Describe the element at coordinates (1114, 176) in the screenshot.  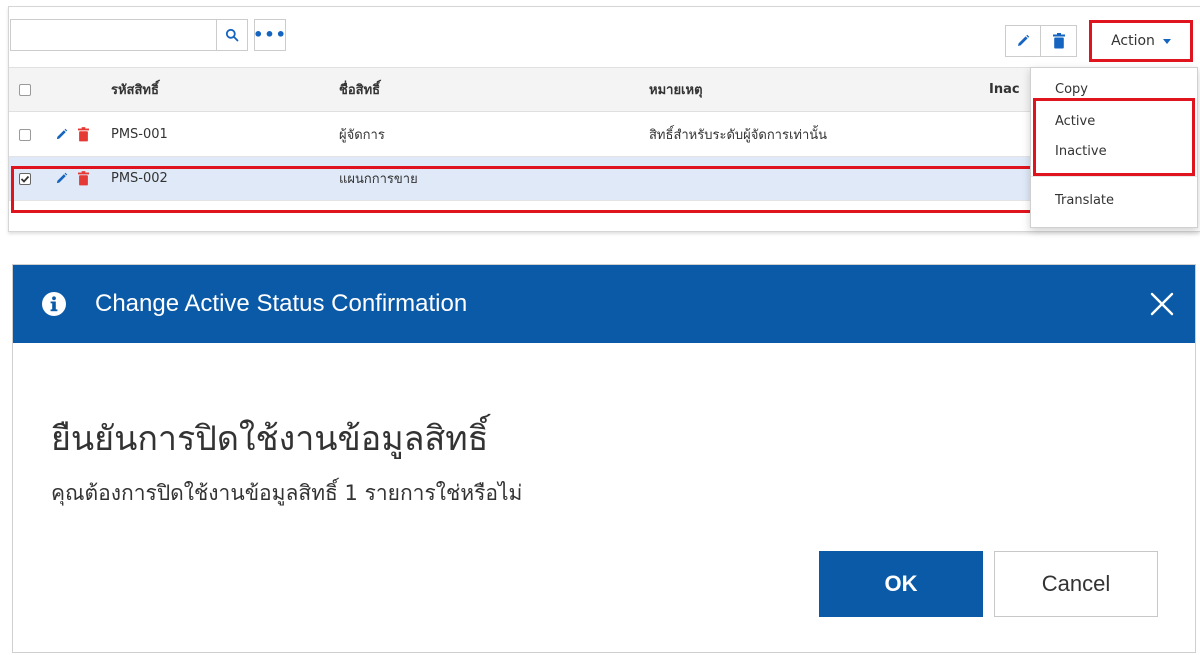
I see `menu-divider` at that location.